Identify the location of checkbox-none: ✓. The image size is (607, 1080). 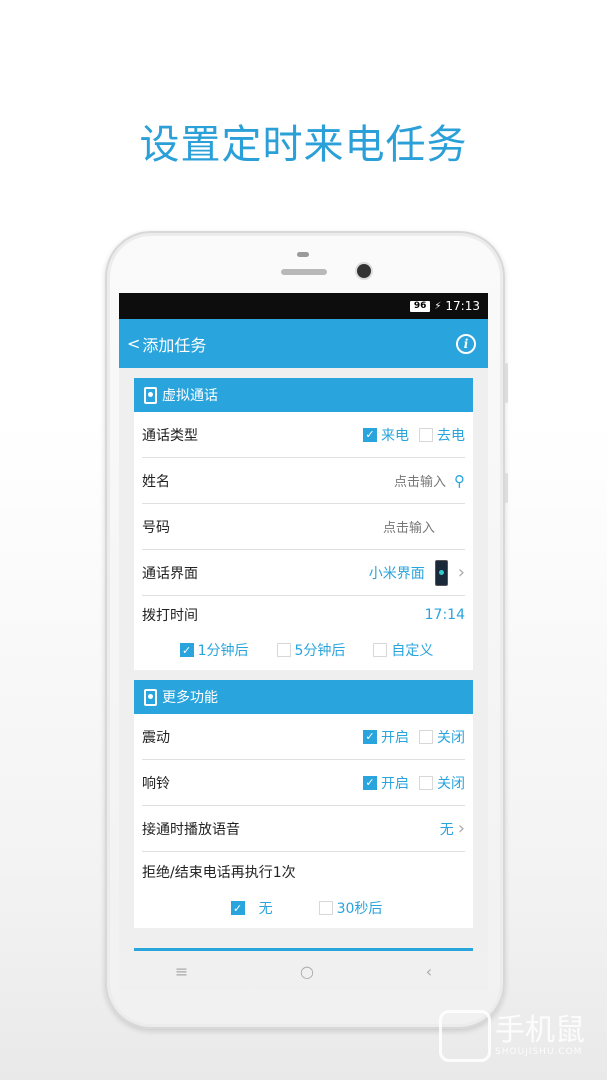
(237, 908).